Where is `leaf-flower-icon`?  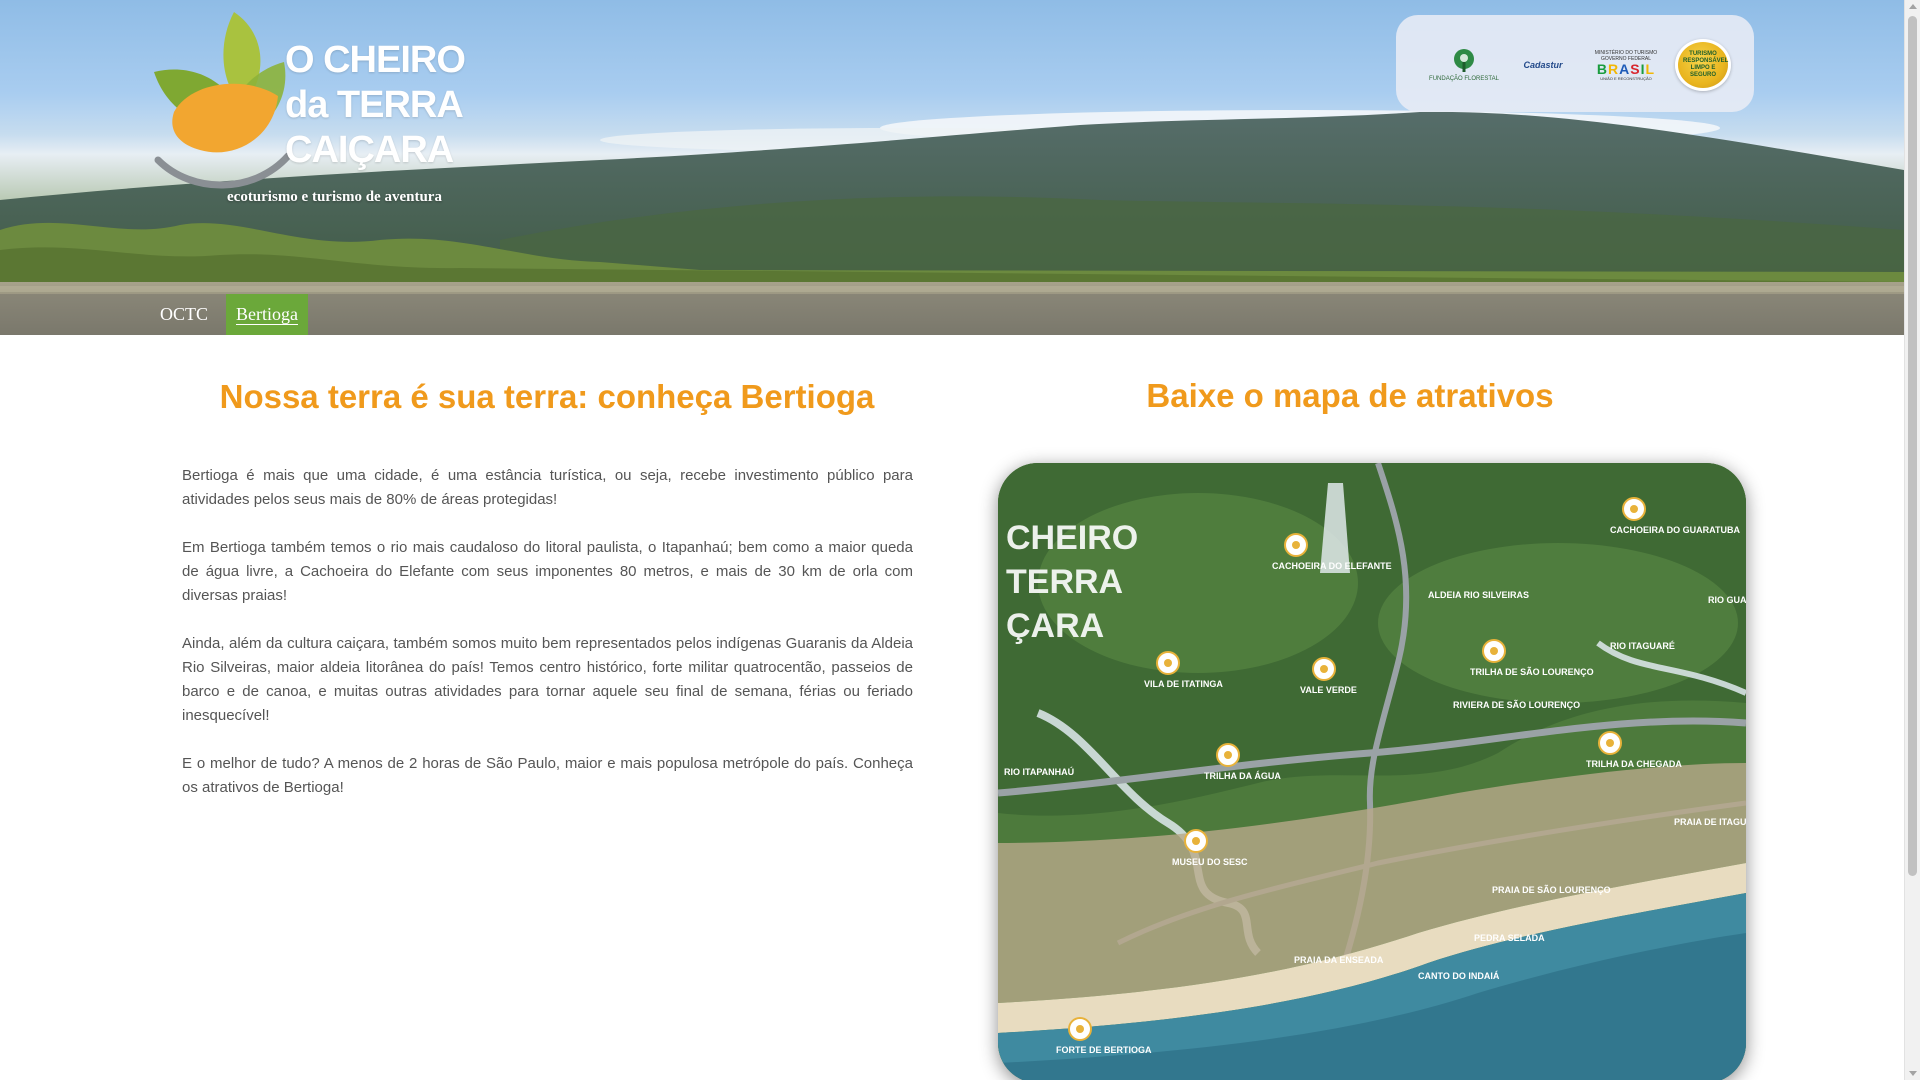
leaf-flower-icon is located at coordinates (223, 100).